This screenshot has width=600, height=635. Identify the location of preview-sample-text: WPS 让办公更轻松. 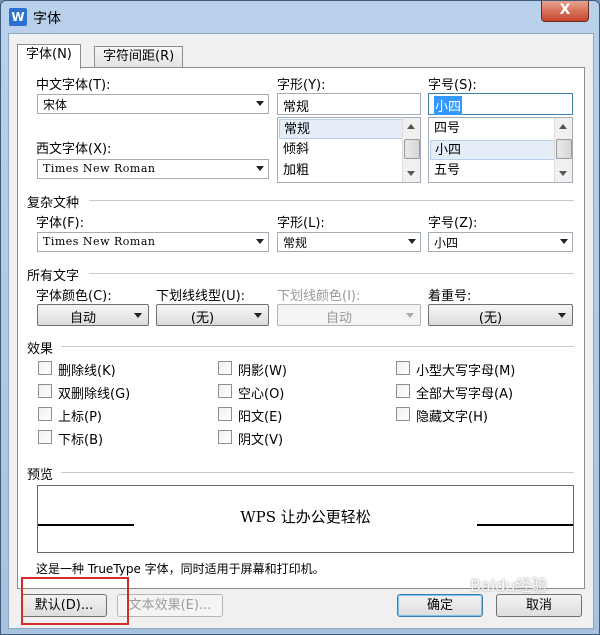
(305, 517).